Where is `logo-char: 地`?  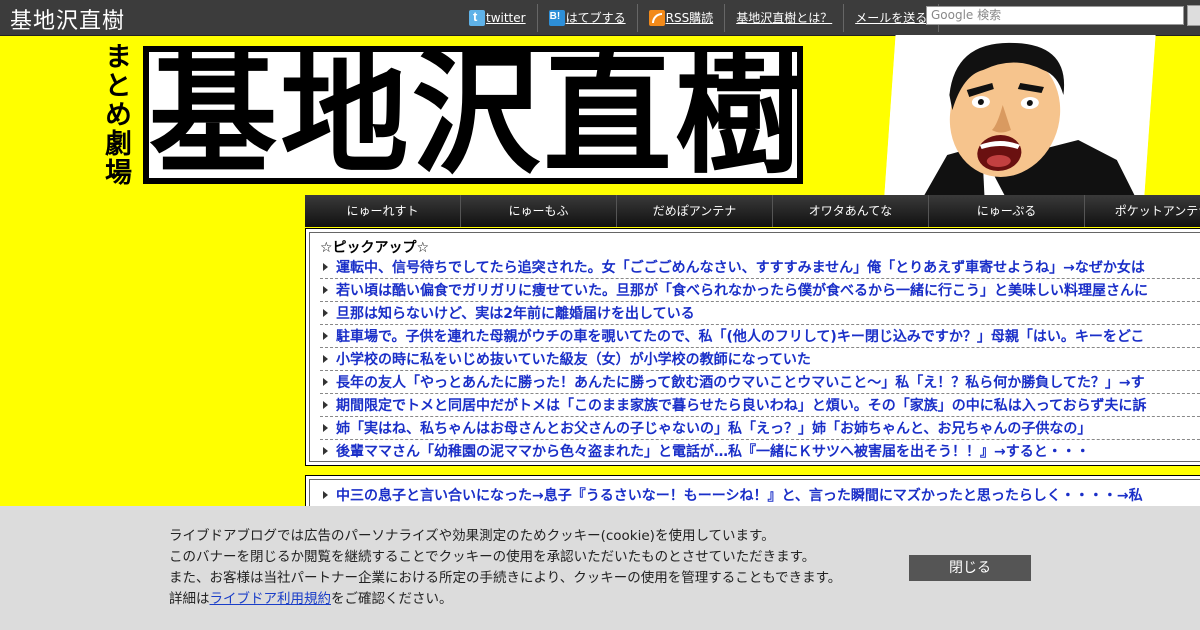 logo-char: 地 is located at coordinates (344, 115).